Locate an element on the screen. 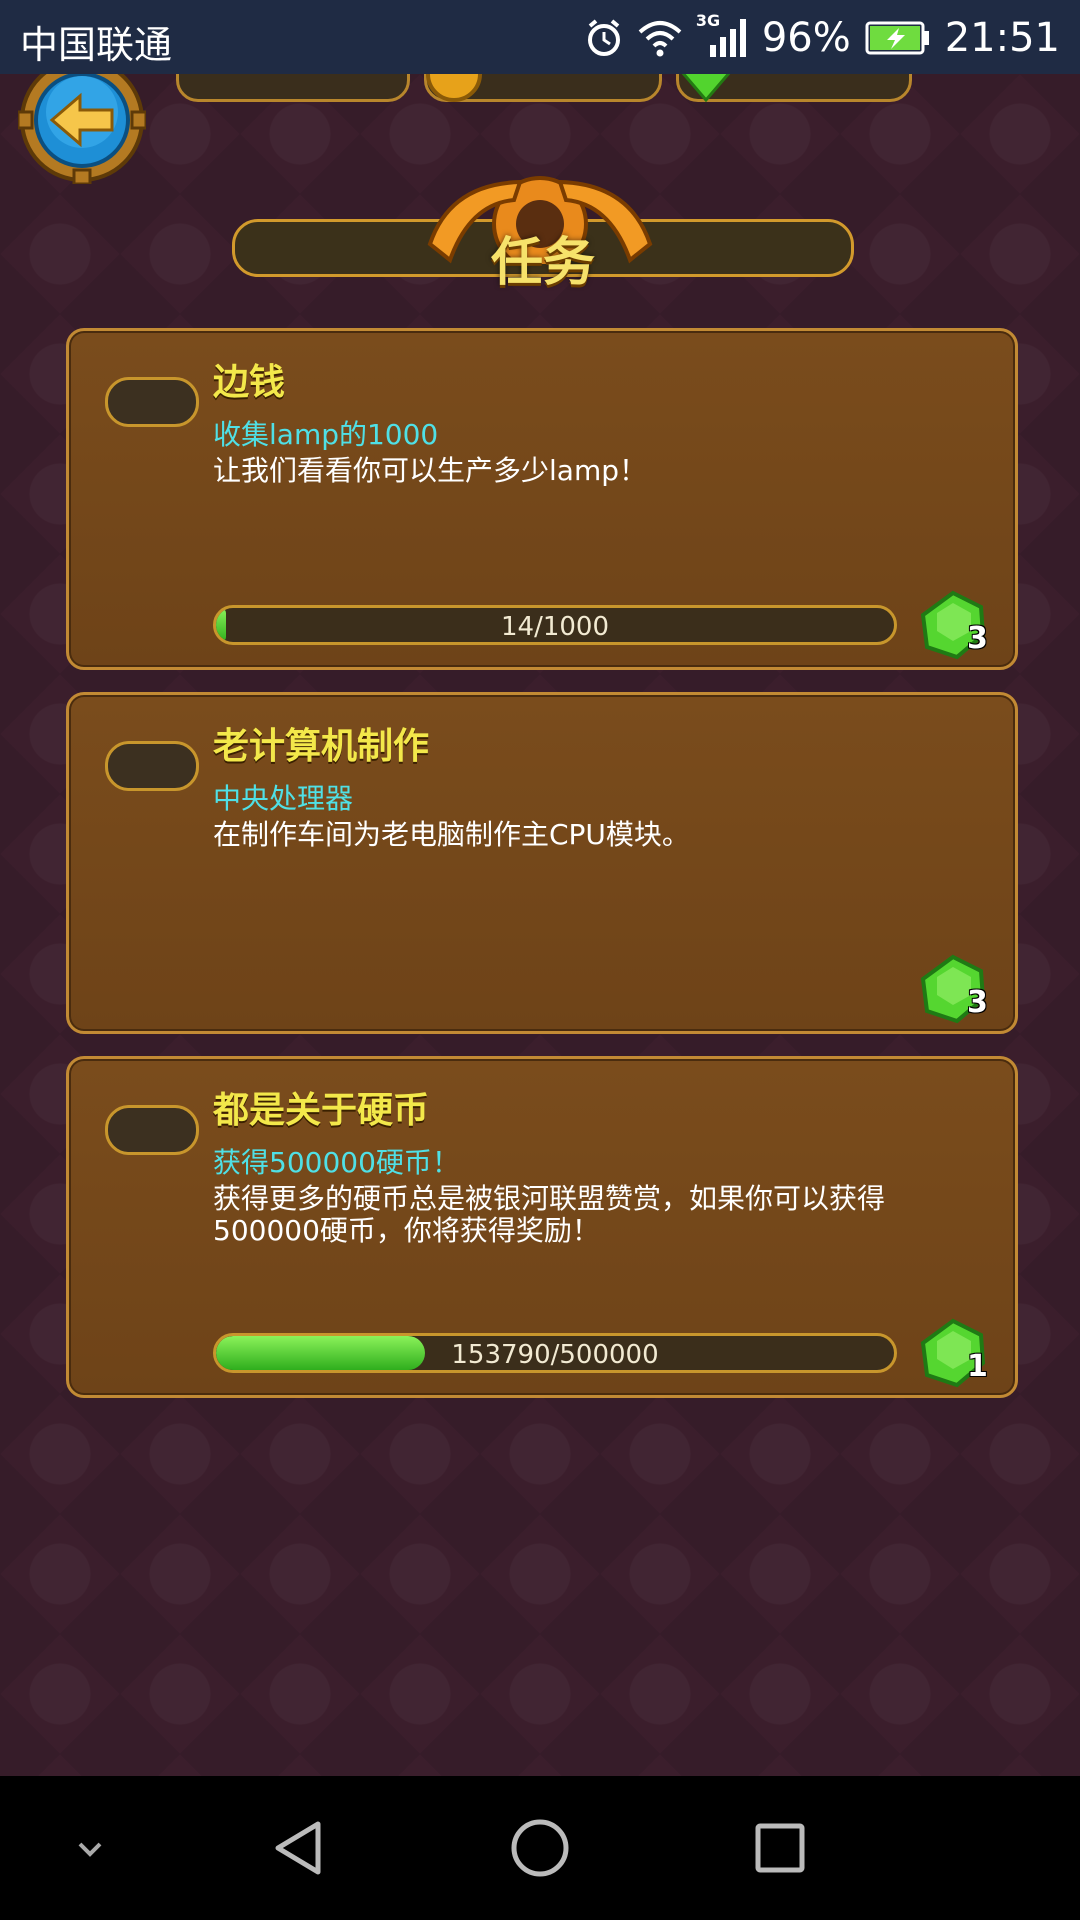  quest-title: 边钱 is located at coordinates (249, 382).